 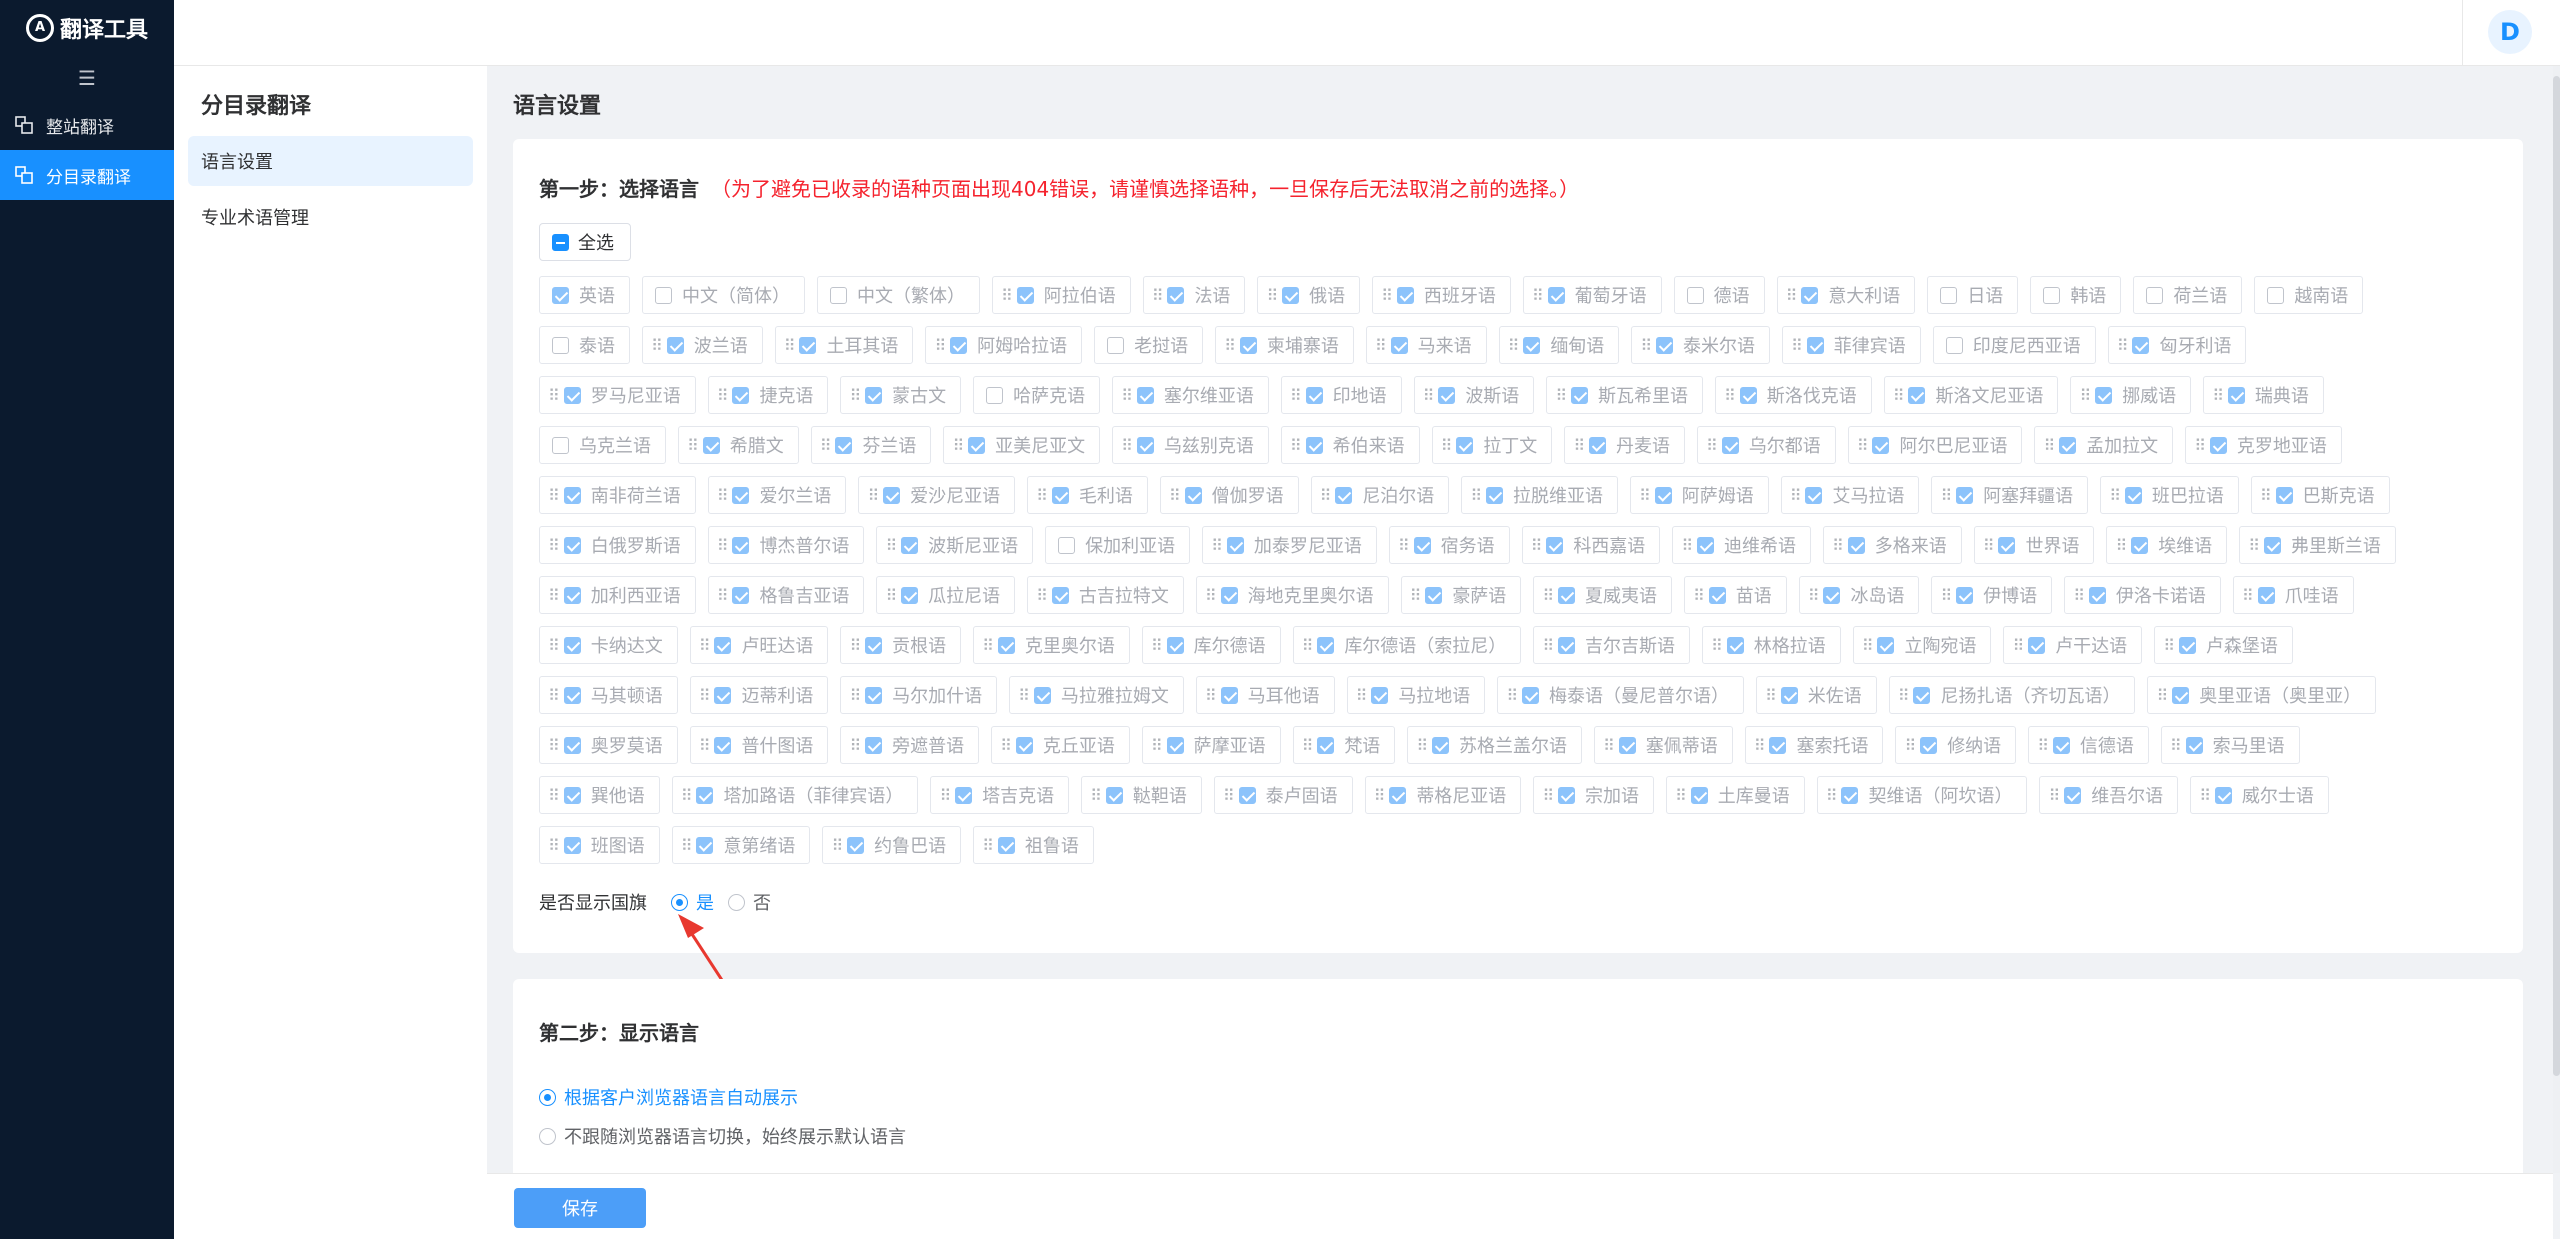 What do you see at coordinates (1190, 395) in the screenshot?
I see `language-checkbox: ⠿ 塞尔维亚语` at bounding box center [1190, 395].